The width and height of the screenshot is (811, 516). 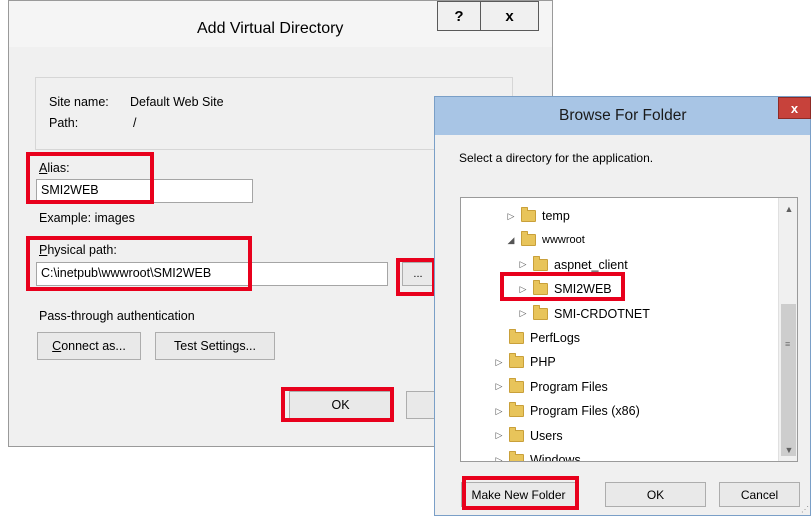 I want to click on tree-item-program-files: ▷ Program Files, so click(x=550, y=387).